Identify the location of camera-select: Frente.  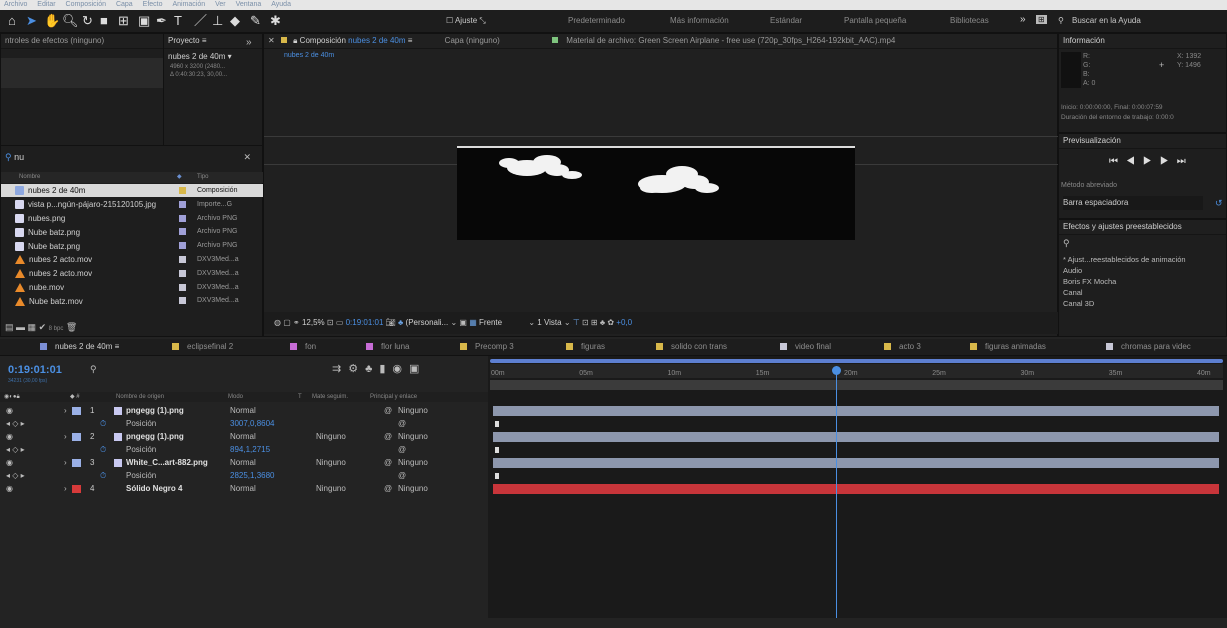
(490, 322).